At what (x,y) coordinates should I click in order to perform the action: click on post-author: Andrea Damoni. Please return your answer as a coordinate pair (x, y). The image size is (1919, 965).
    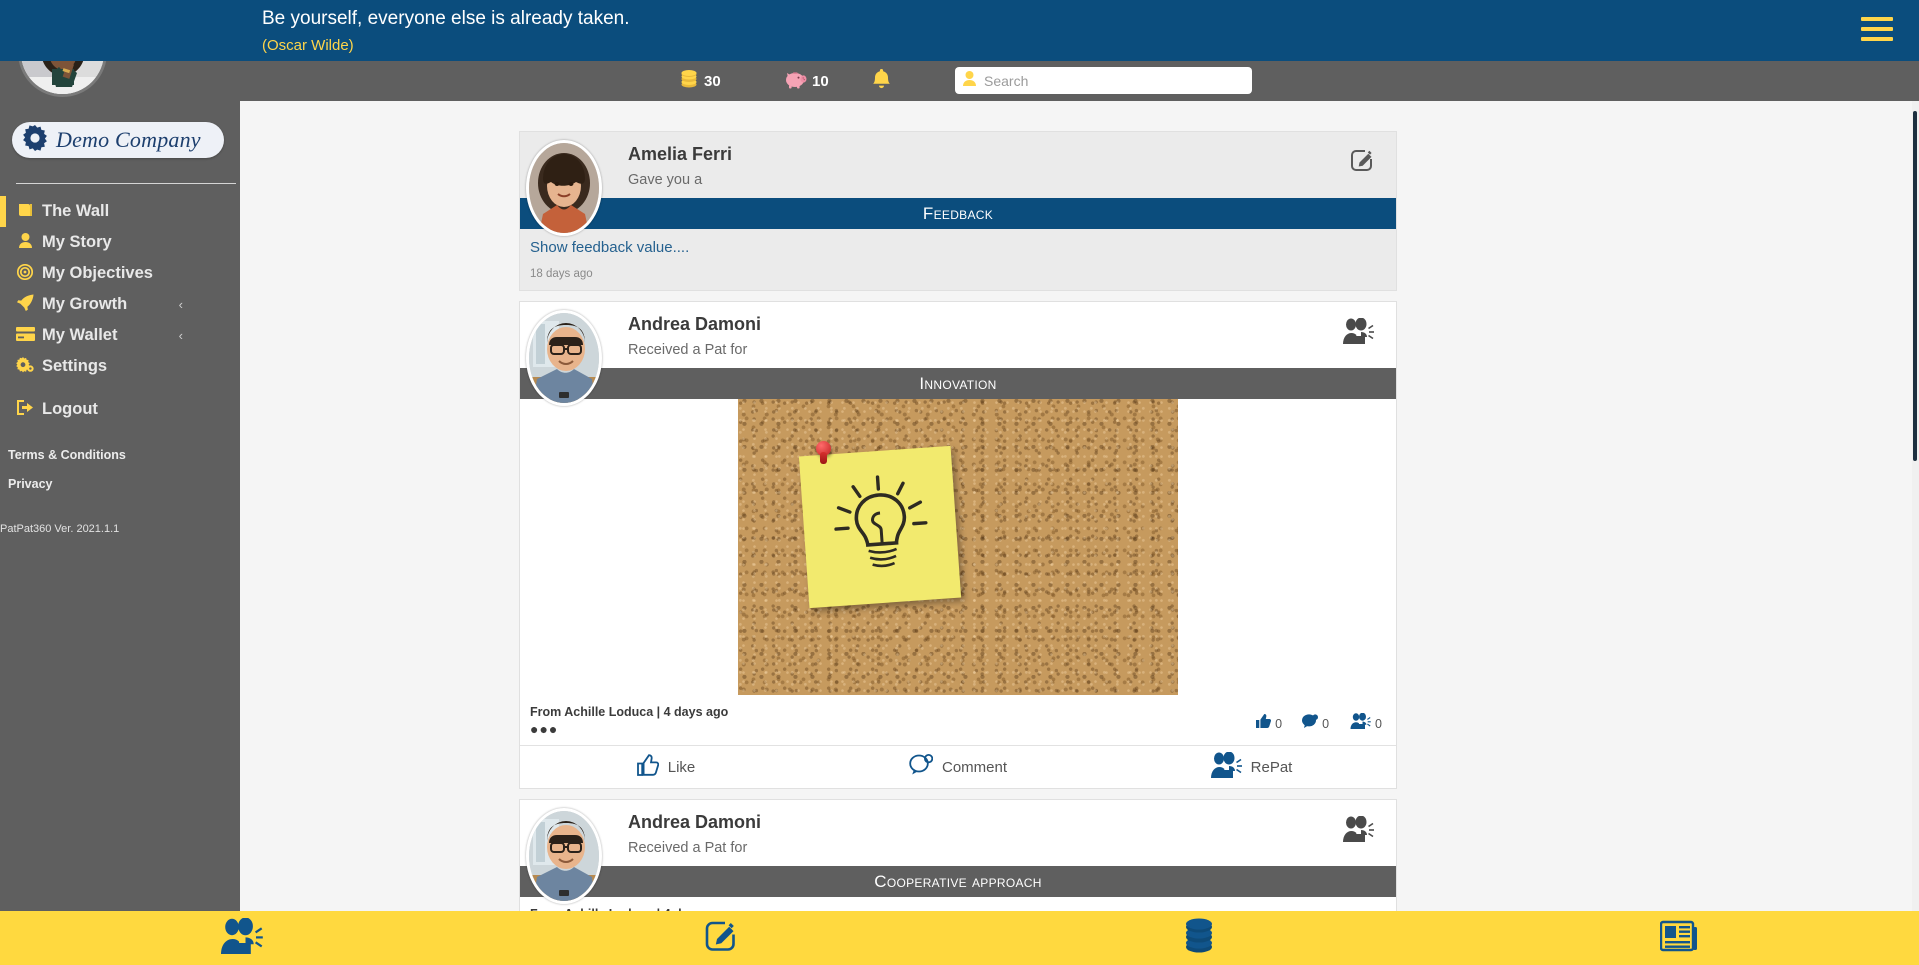
    Looking at the image, I should click on (695, 822).